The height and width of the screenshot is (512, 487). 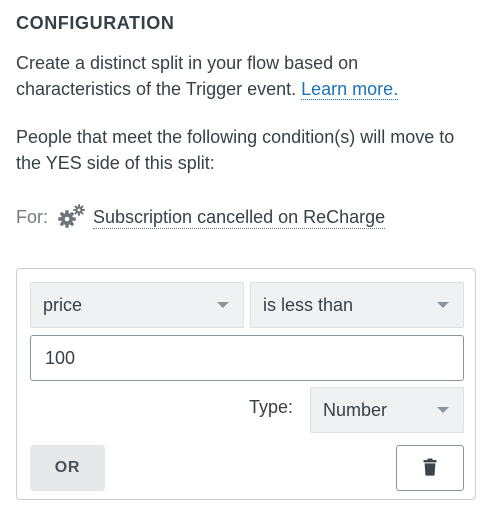 I want to click on field-select: price, so click(x=137, y=305).